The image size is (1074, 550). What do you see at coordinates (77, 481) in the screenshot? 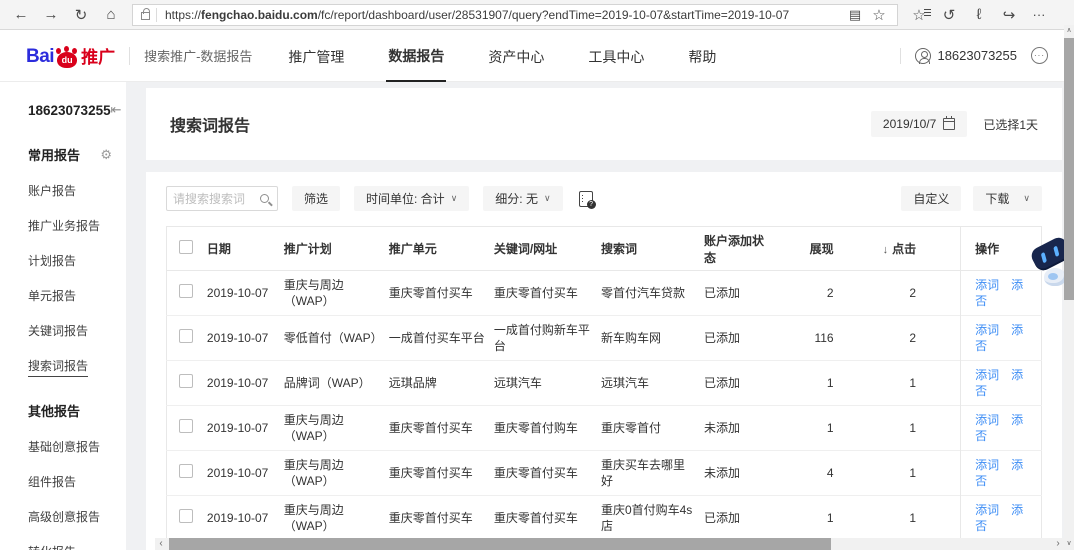
I see `sidebar-item-component-report: 组件报告` at bounding box center [77, 481].